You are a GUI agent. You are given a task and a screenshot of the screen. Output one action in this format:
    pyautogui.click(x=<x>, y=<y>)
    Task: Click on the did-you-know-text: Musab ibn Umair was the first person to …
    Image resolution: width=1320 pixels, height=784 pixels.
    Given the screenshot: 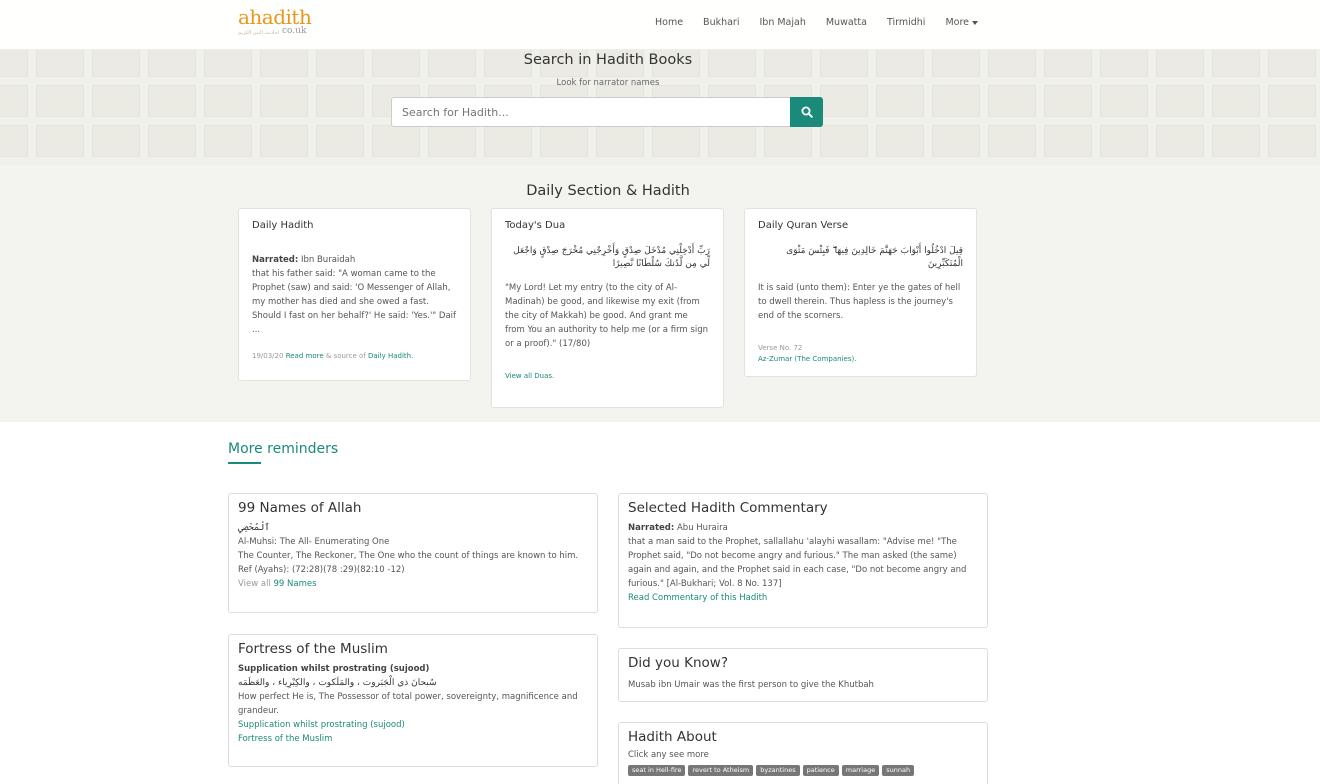 What is the action you would take?
    pyautogui.click(x=751, y=685)
    